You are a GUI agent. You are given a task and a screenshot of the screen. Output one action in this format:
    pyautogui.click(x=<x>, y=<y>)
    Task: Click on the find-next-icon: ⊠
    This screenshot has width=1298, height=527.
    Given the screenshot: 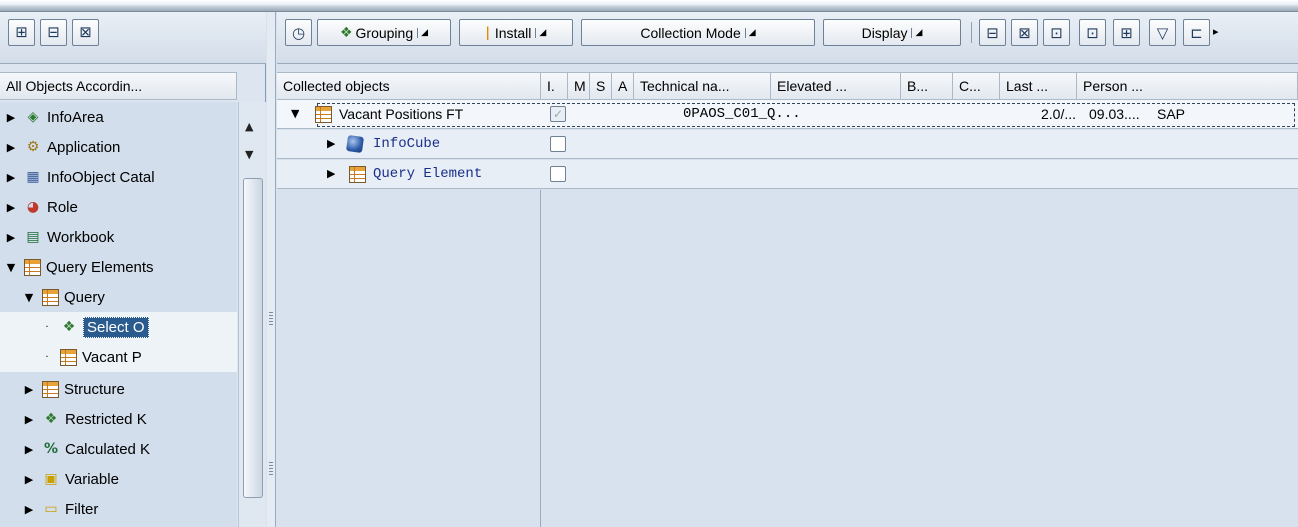 What is the action you would take?
    pyautogui.click(x=85, y=32)
    